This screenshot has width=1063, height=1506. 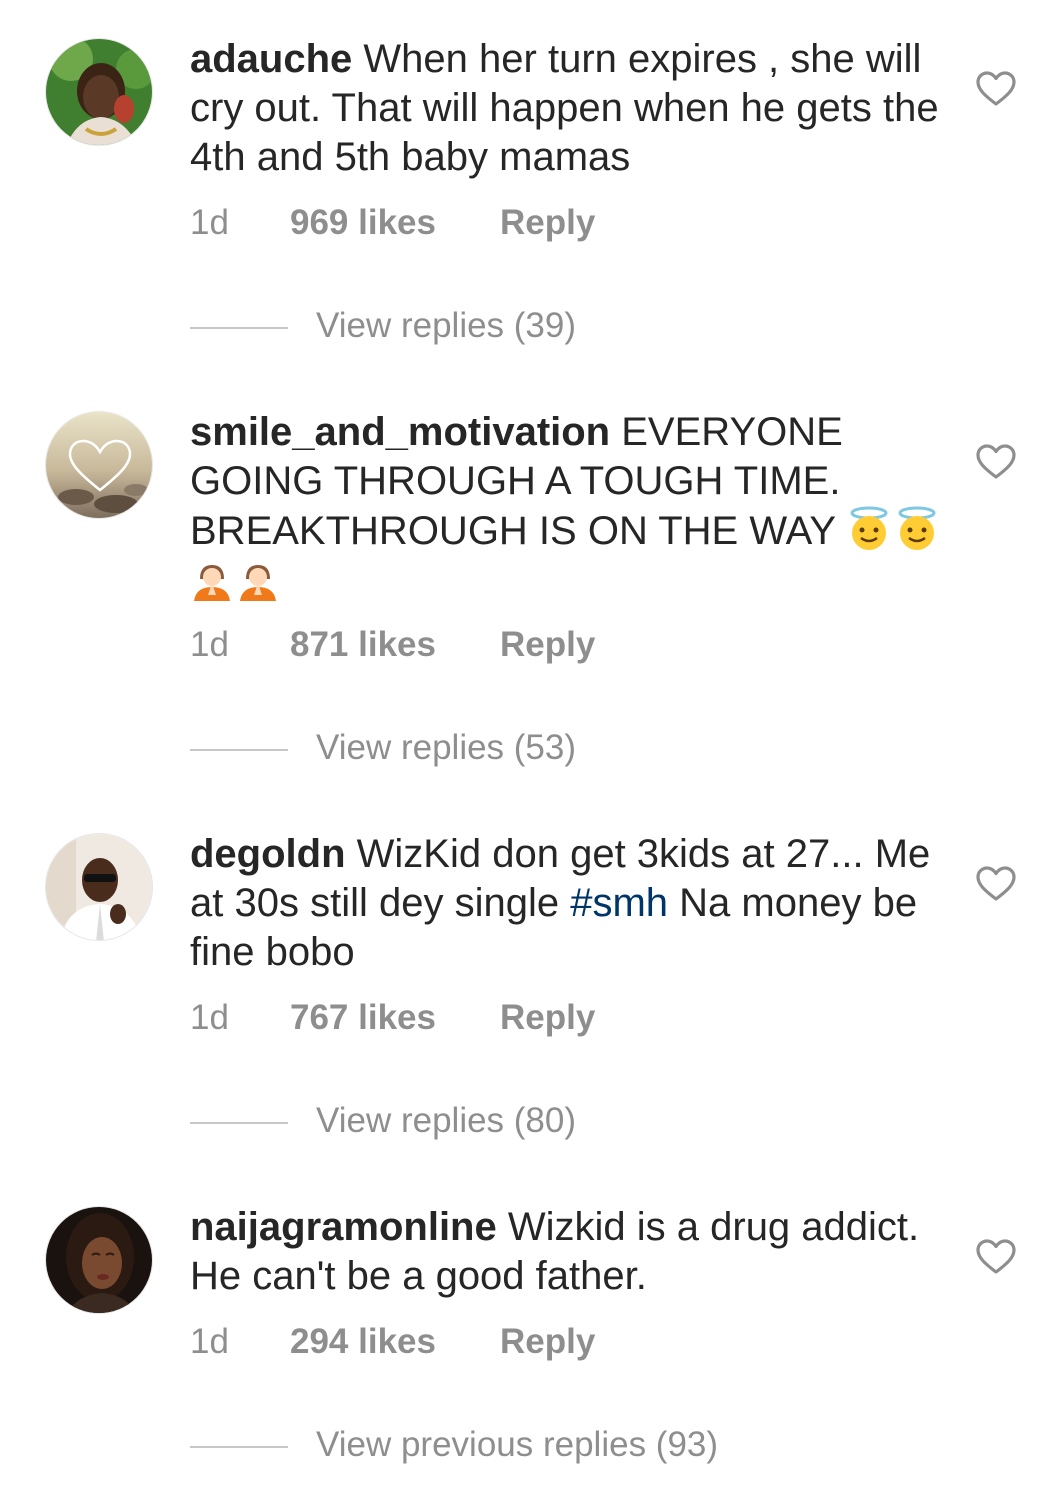 I want to click on comment-meta: 1d 871 likes Reply, so click(x=392, y=645).